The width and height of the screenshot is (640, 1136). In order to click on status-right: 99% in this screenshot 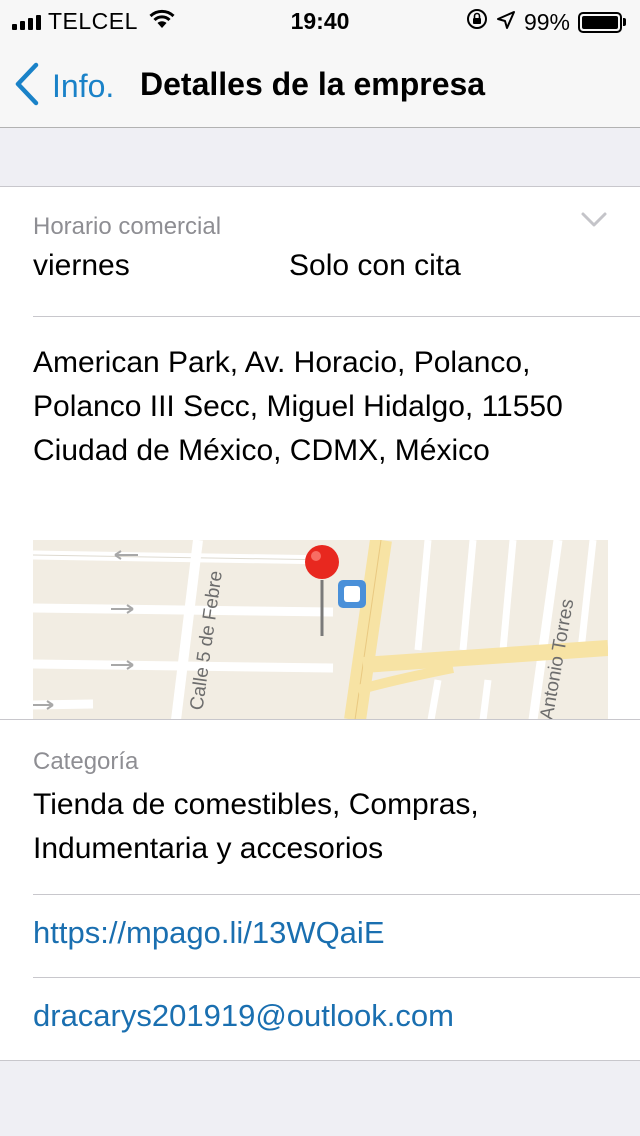, I will do `click(546, 22)`.